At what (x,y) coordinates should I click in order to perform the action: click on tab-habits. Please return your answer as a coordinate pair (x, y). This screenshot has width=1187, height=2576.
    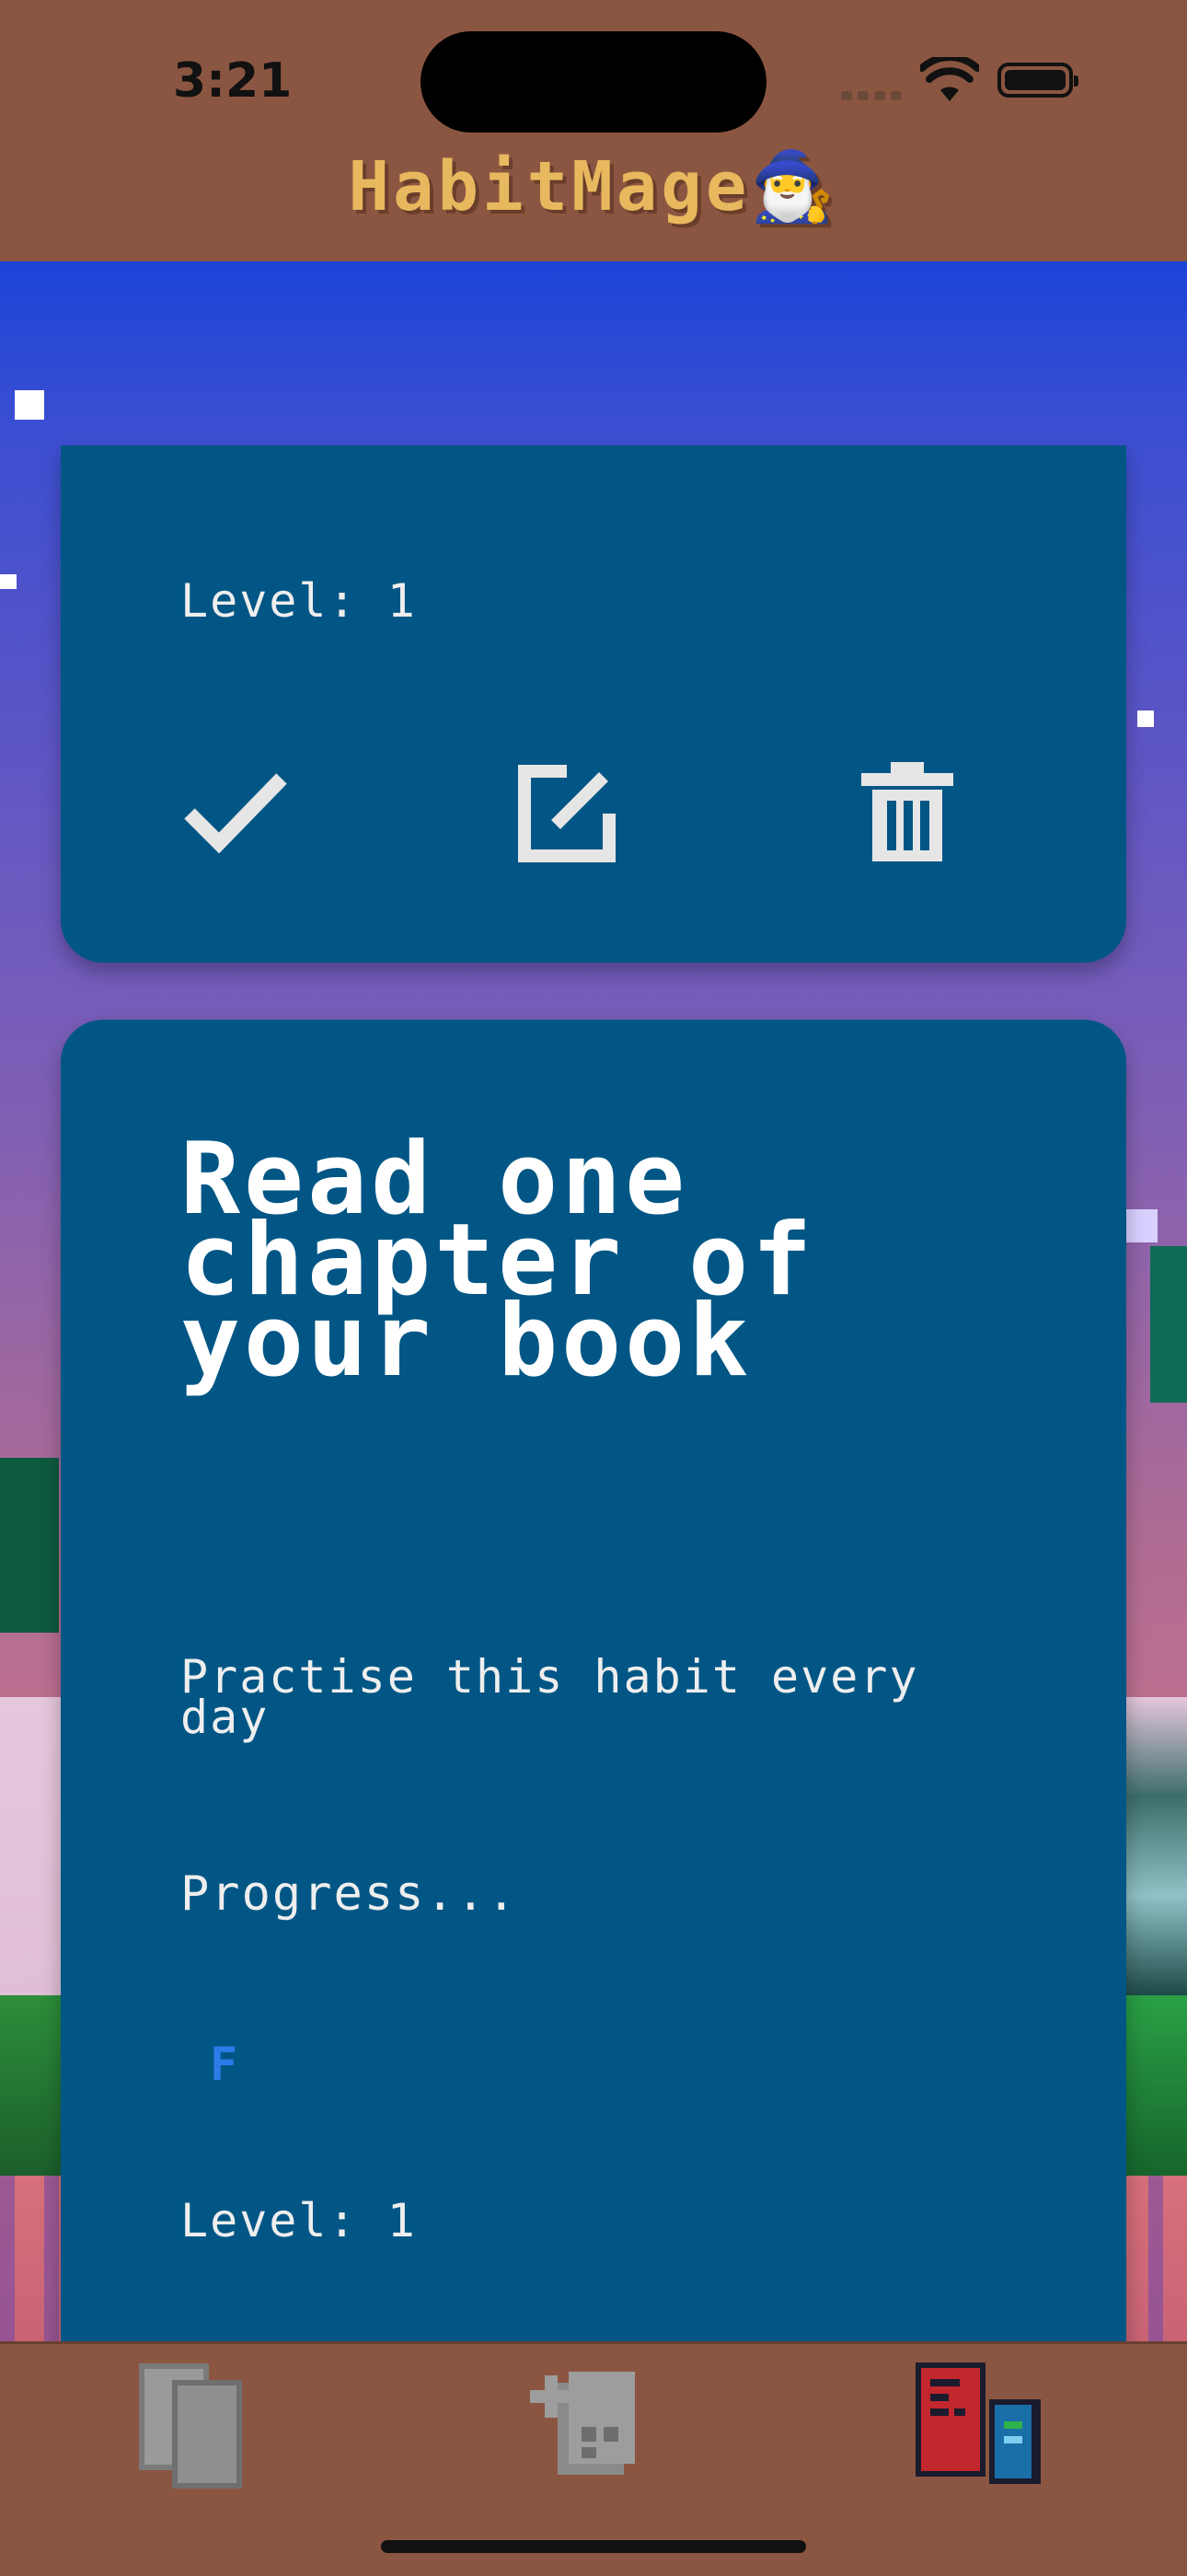
    Looking at the image, I should click on (202, 2436).